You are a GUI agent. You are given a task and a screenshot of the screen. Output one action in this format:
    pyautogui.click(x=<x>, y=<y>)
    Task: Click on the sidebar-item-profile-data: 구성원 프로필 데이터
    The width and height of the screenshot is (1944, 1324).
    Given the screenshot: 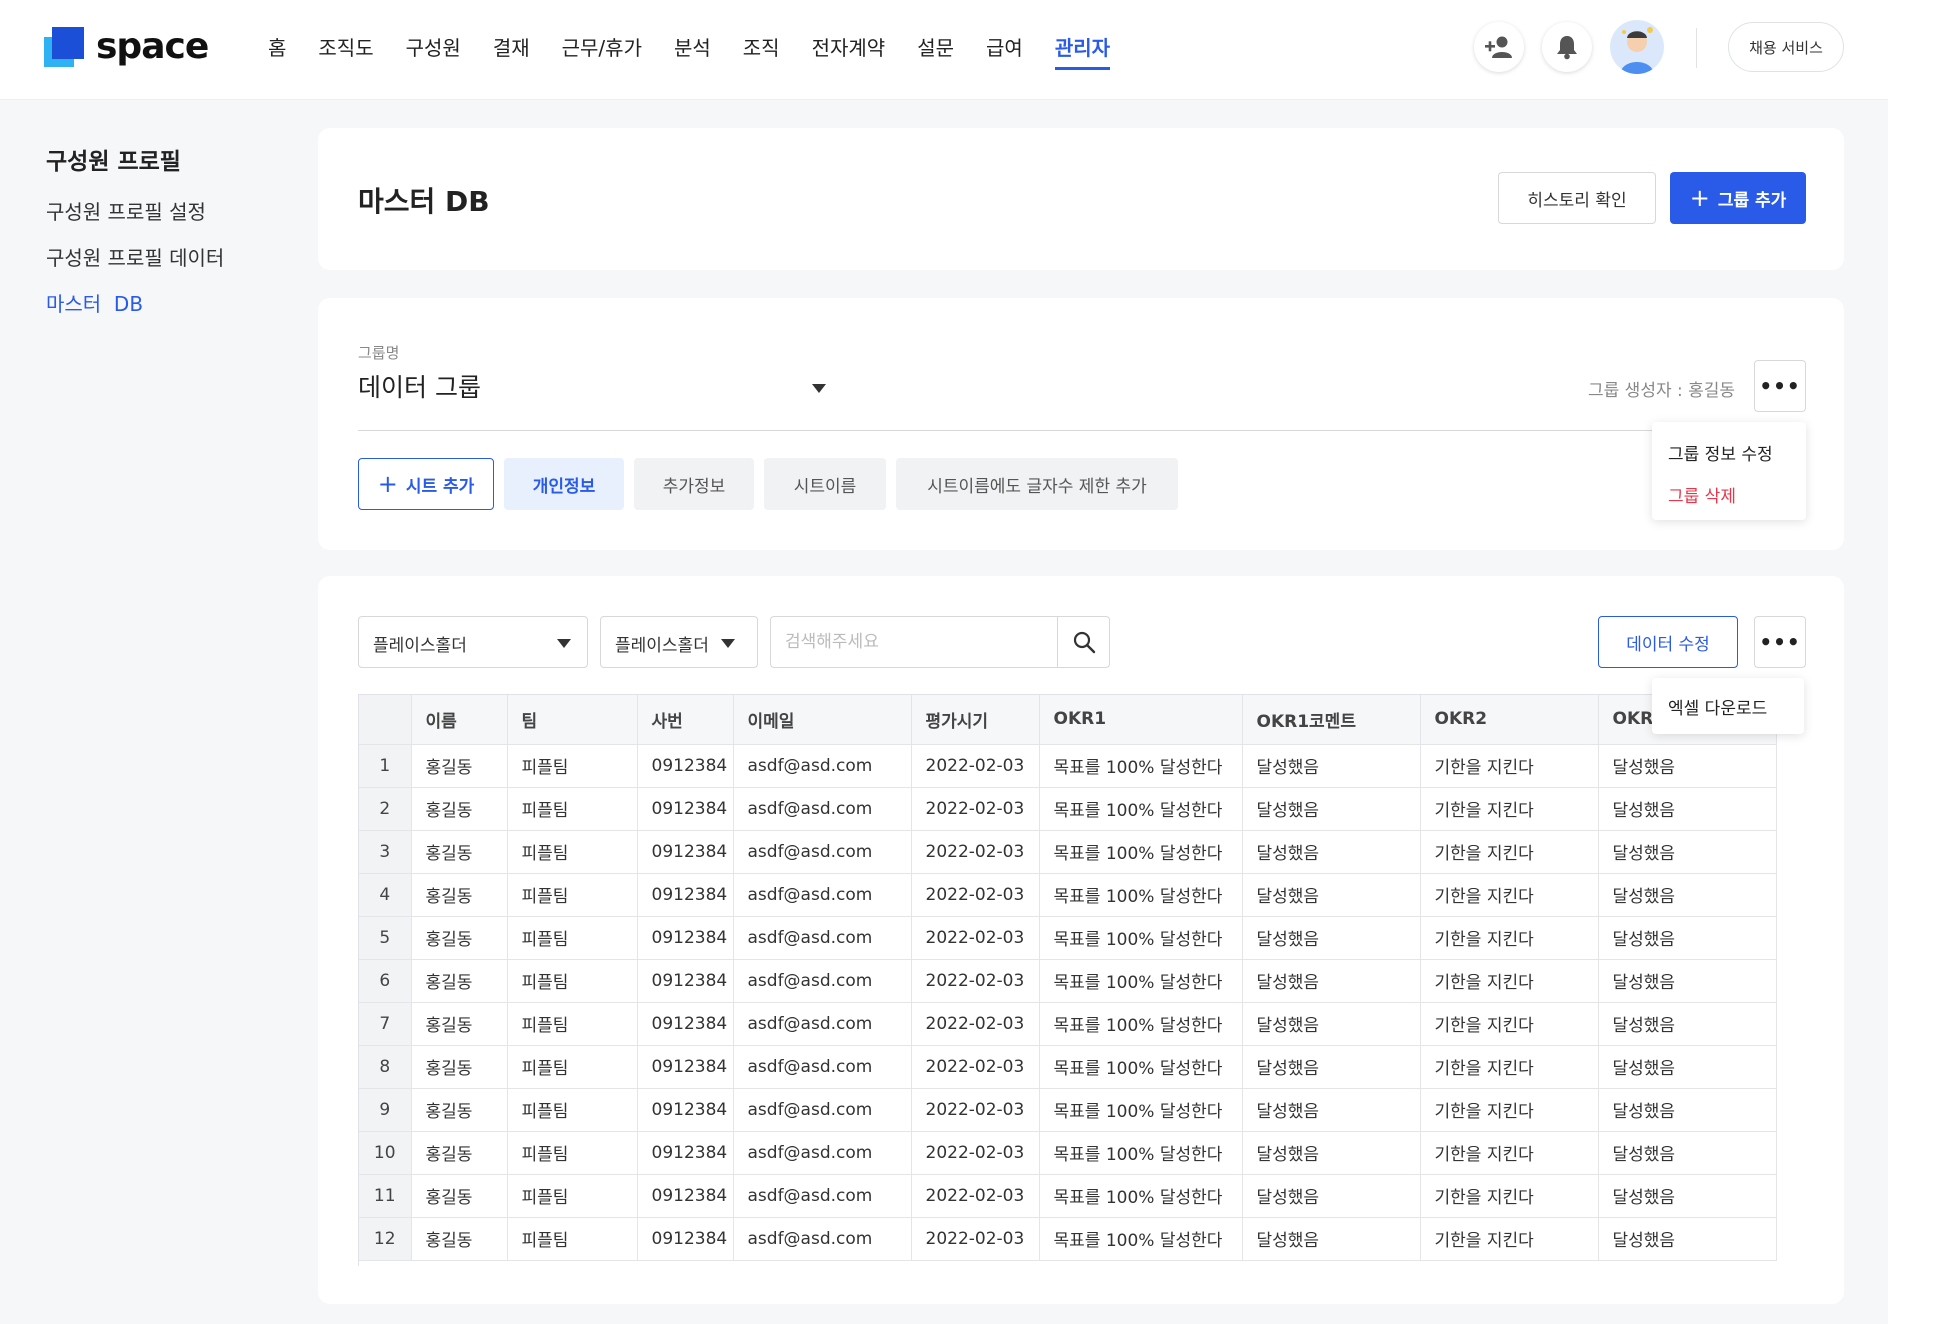 What is the action you would take?
    pyautogui.click(x=135, y=256)
    